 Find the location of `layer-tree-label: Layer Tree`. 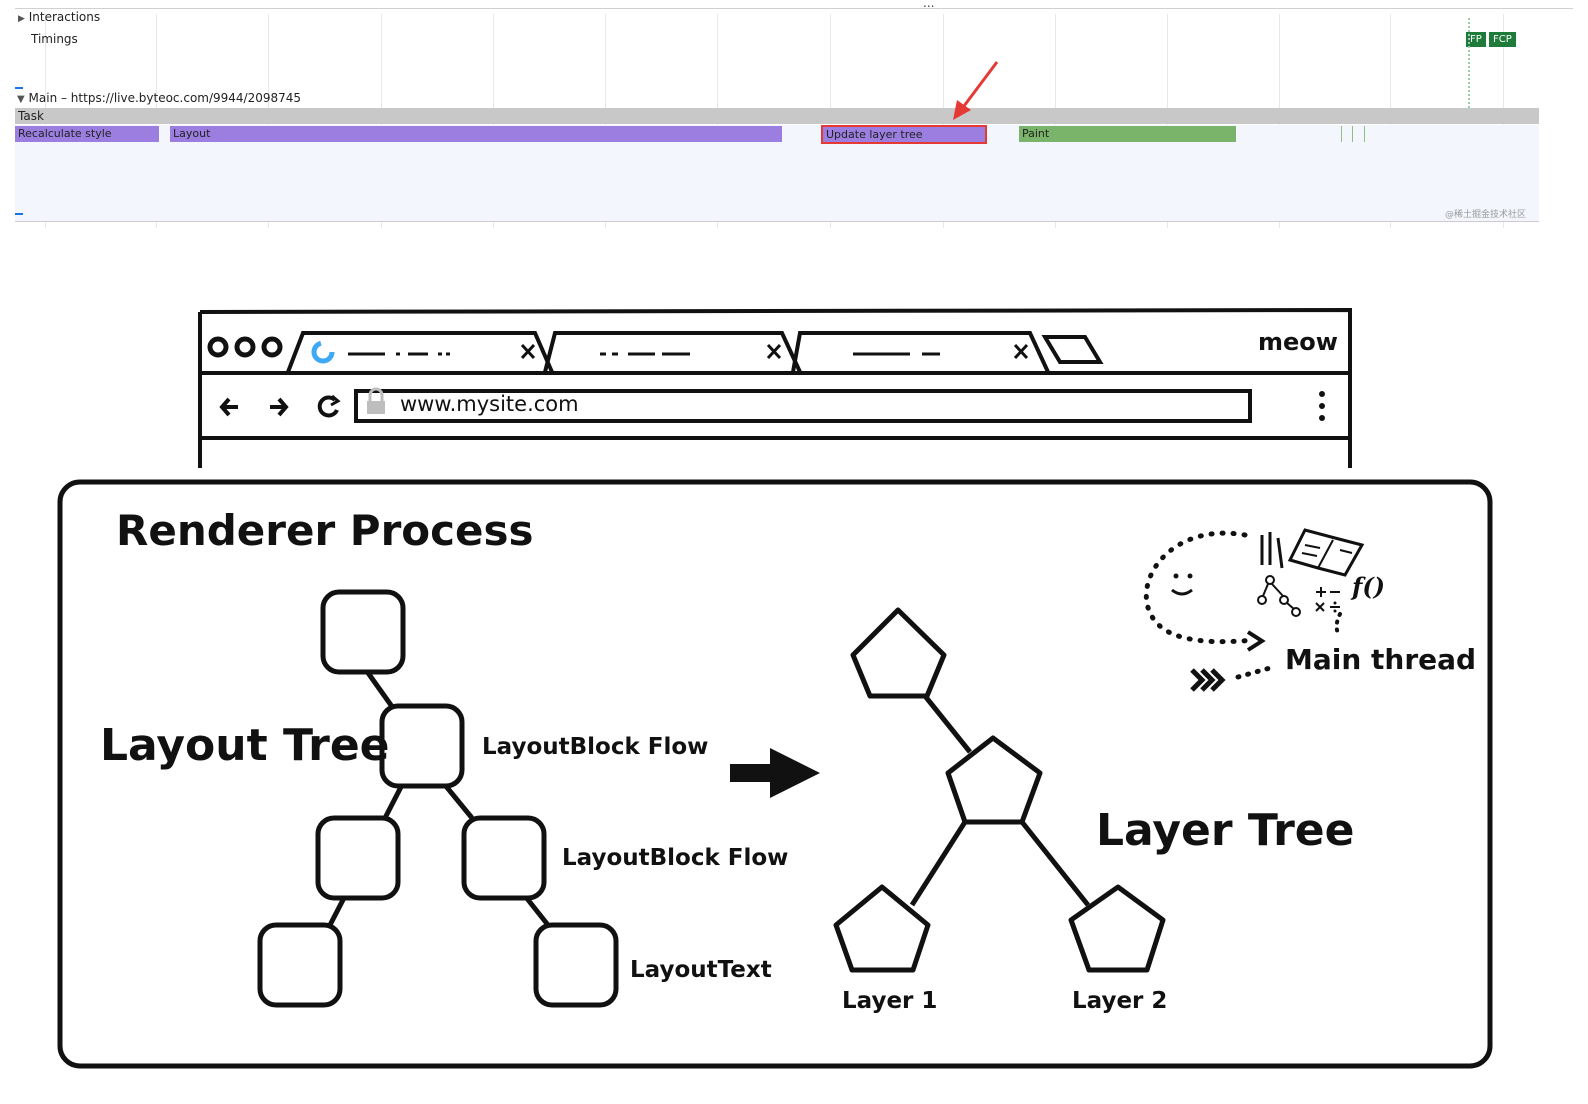

layer-tree-label: Layer Tree is located at coordinates (1225, 830).